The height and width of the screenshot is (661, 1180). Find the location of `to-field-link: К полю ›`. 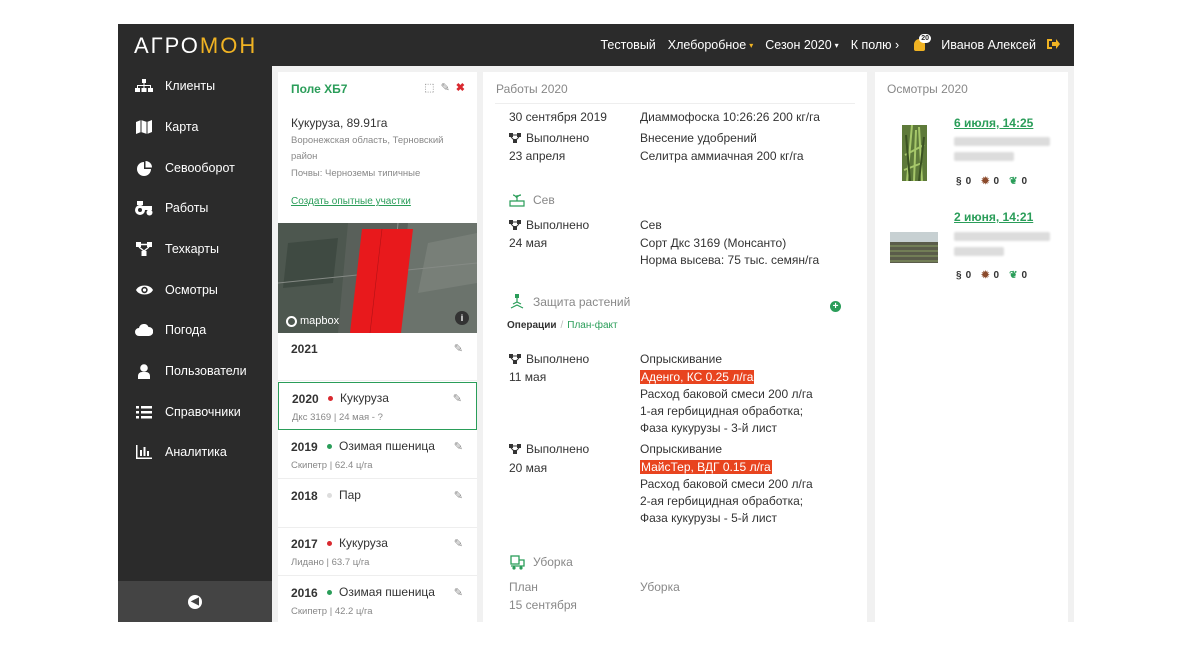

to-field-link: К полю › is located at coordinates (875, 45).